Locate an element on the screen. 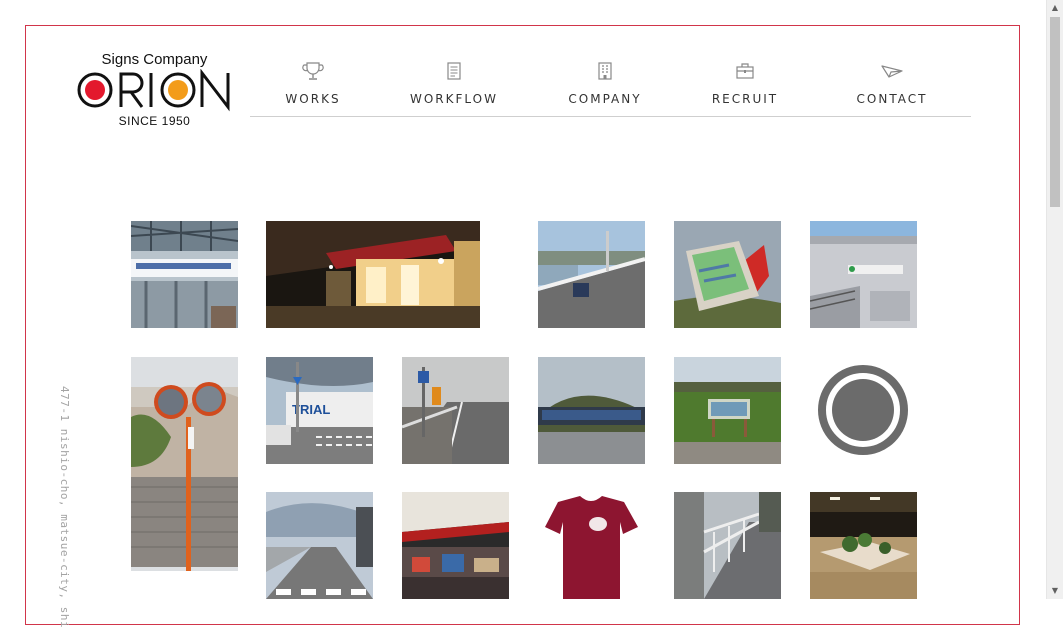 This screenshot has height=628, width=1063. gallery-photo-field-sign is located at coordinates (727, 410).